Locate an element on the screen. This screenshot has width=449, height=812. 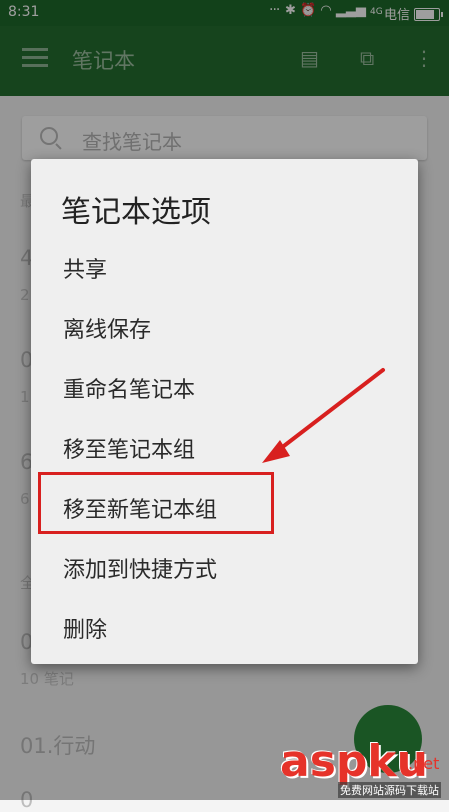
watermark-net: .net is located at coordinates (424, 763).